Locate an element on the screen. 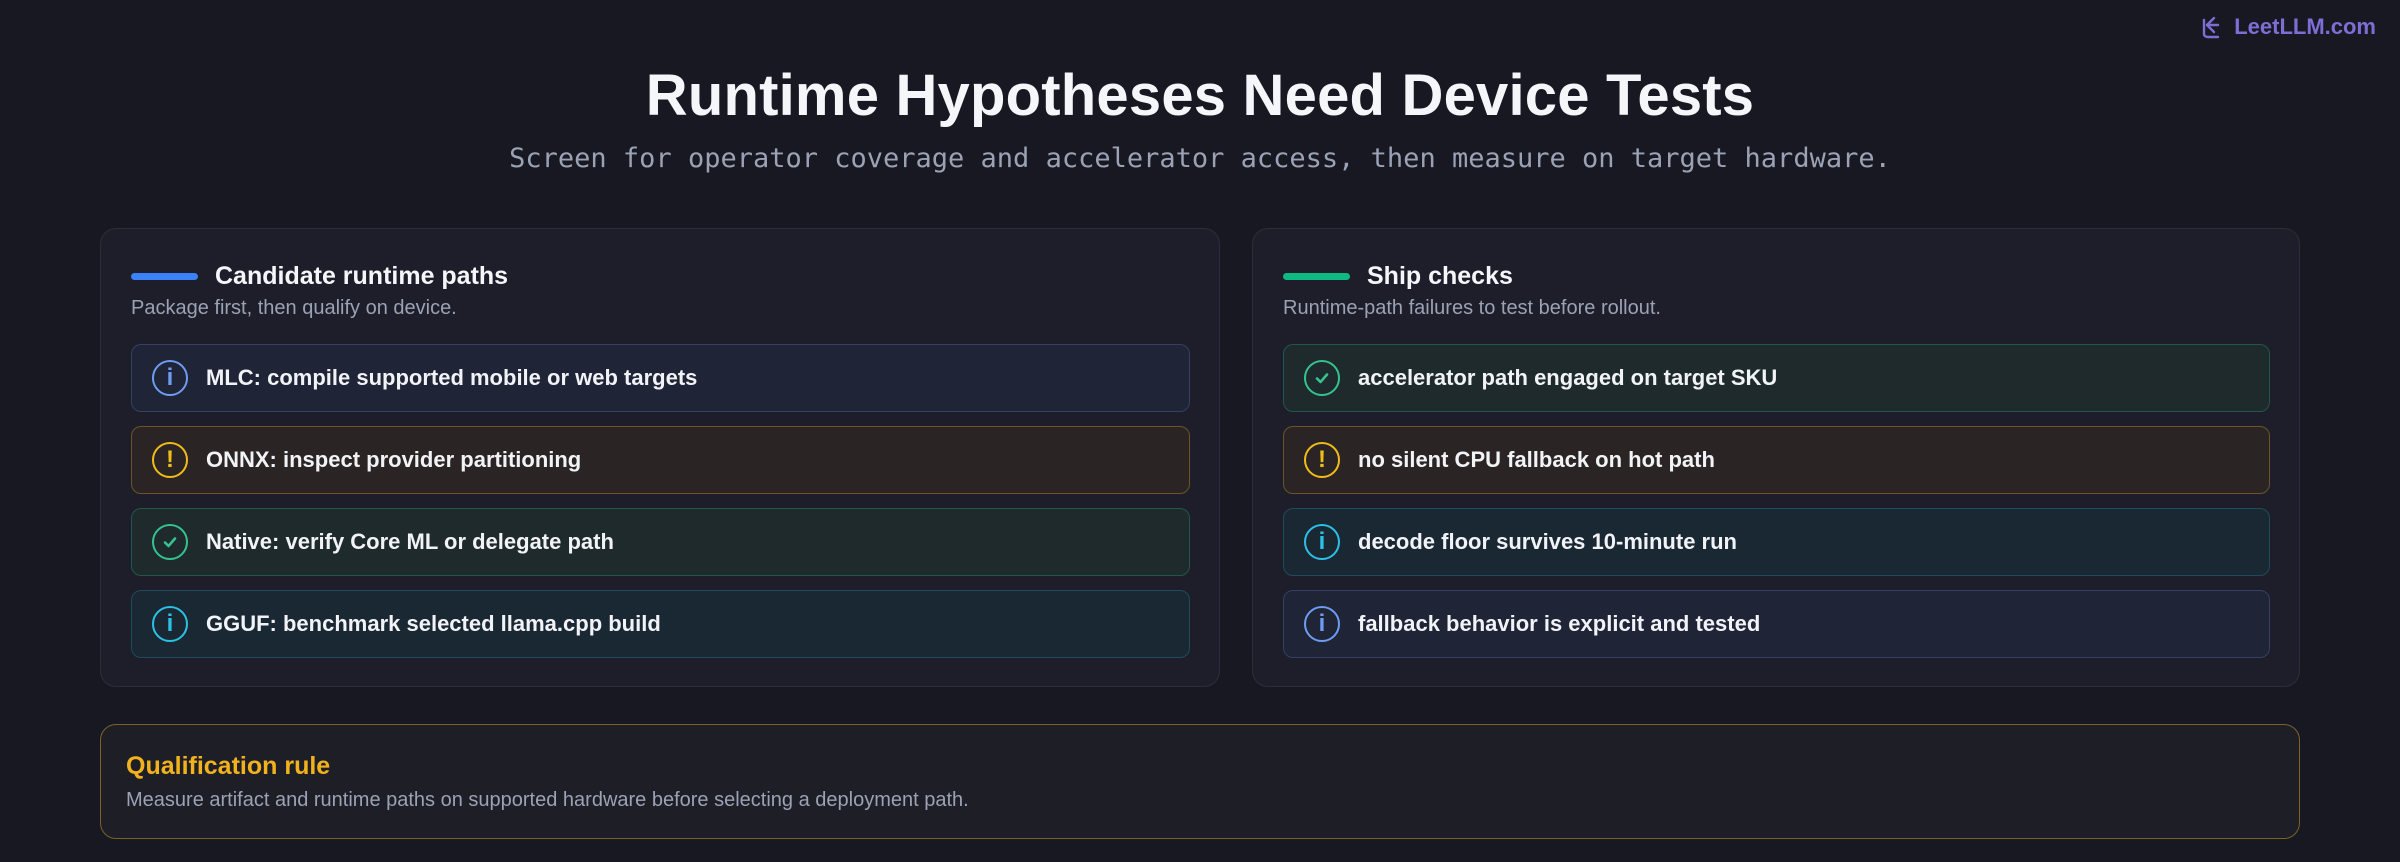 The image size is (2400, 862). list-item-text: no silent CPU fallback on hot path is located at coordinates (1536, 459).